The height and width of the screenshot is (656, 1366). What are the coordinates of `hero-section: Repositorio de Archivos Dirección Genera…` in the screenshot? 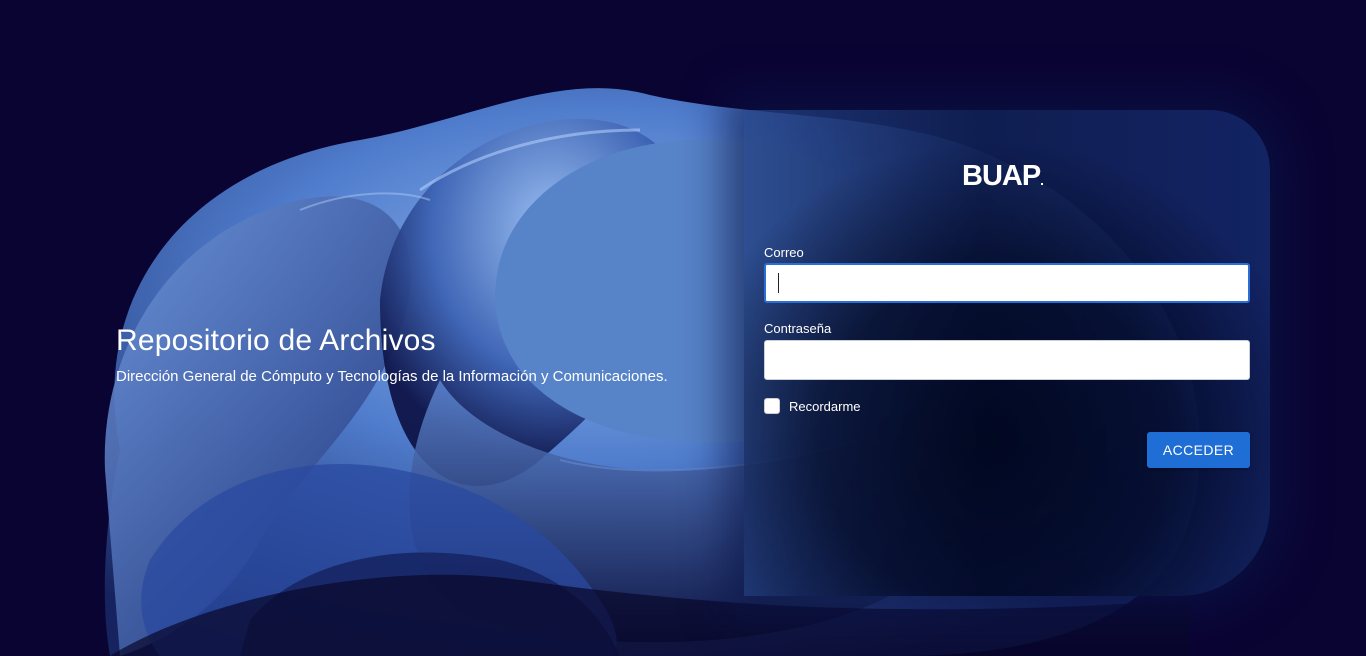 It's located at (426, 354).